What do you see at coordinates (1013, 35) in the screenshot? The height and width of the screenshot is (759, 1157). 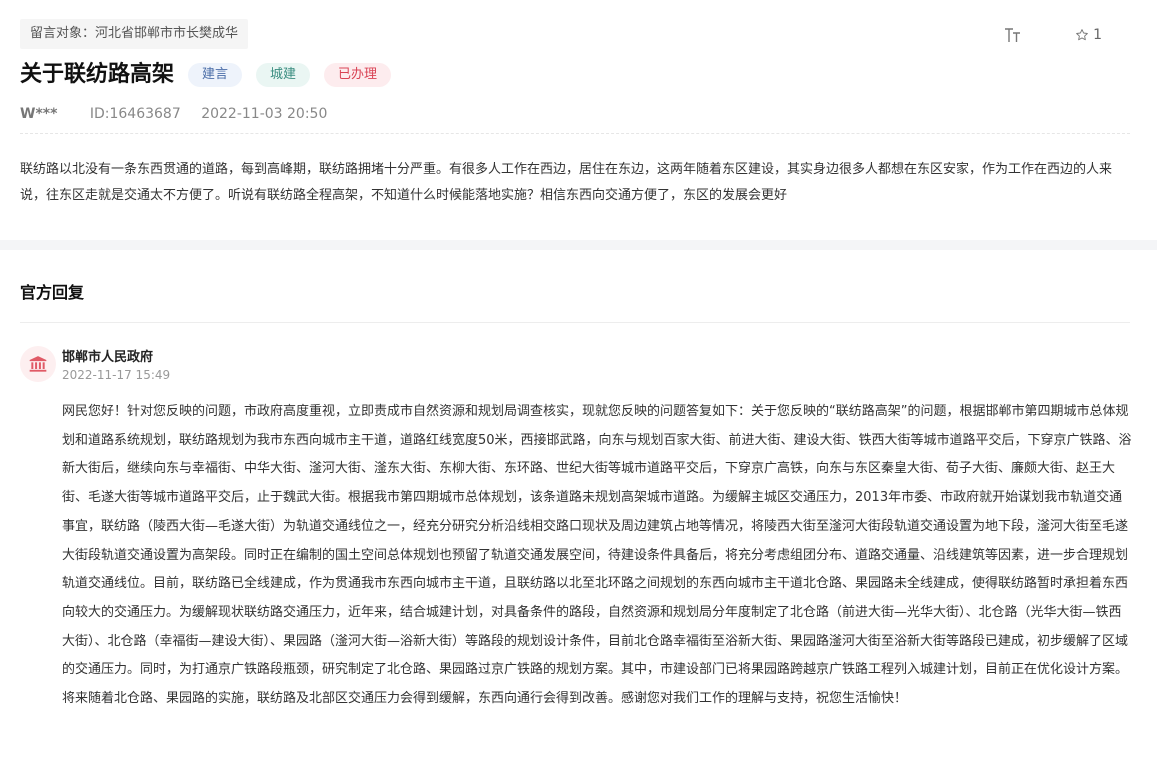 I see `font-size-icon` at bounding box center [1013, 35].